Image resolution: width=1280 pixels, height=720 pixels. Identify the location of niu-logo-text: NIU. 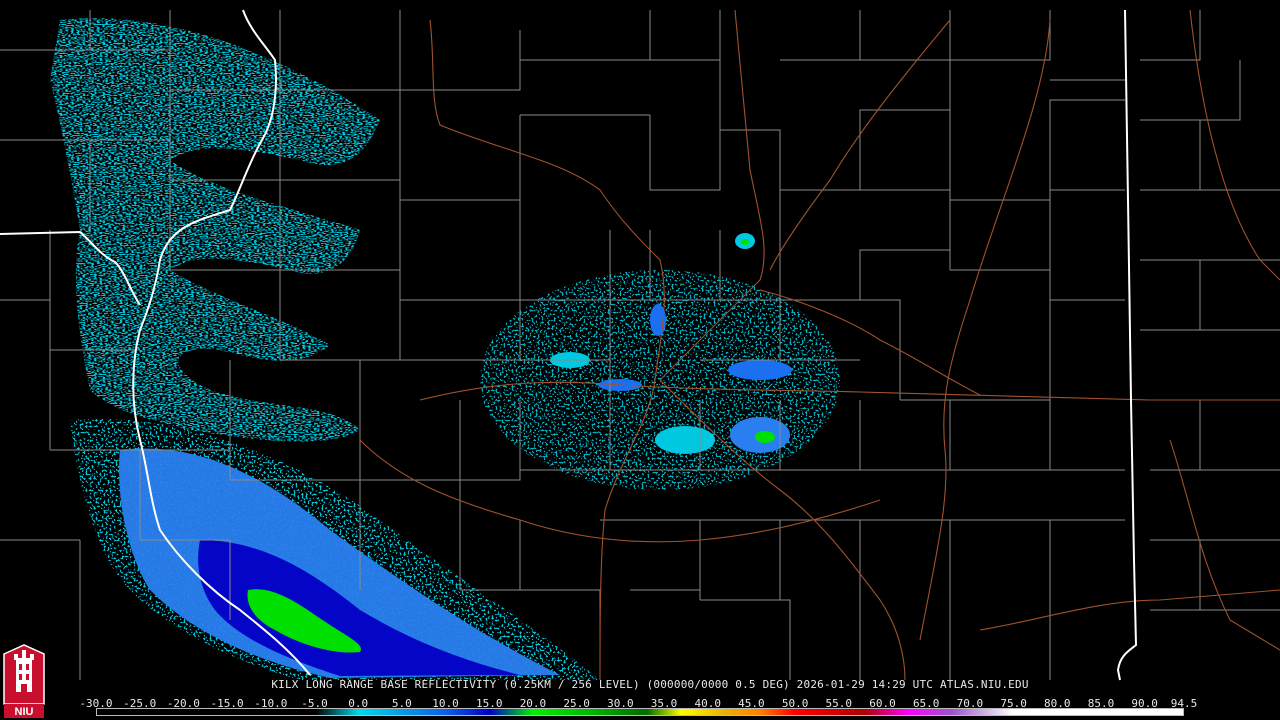
(24, 712).